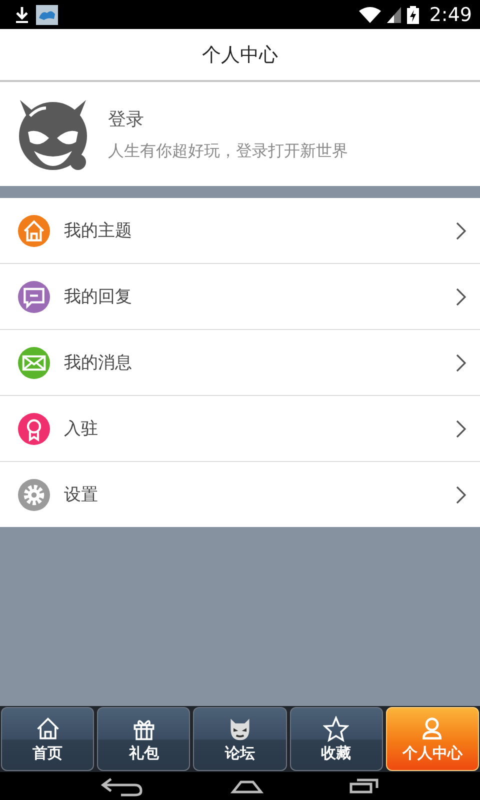 The height and width of the screenshot is (800, 480). I want to click on app-icon, so click(47, 14).